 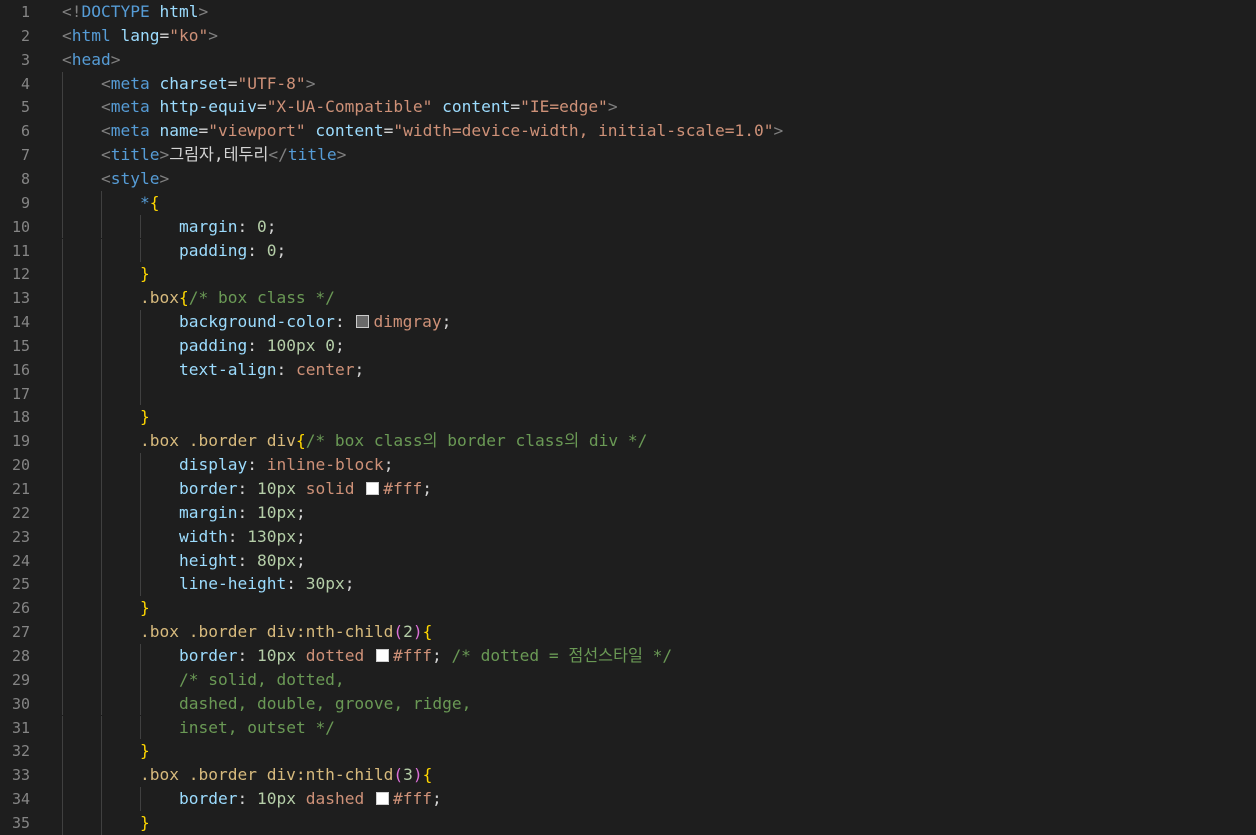 What do you see at coordinates (312, 155) in the screenshot?
I see `code-token: title` at bounding box center [312, 155].